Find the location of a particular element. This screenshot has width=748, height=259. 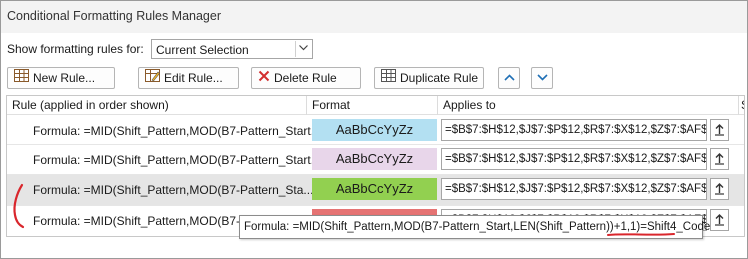

duplicate-table-icon is located at coordinates (388, 78).